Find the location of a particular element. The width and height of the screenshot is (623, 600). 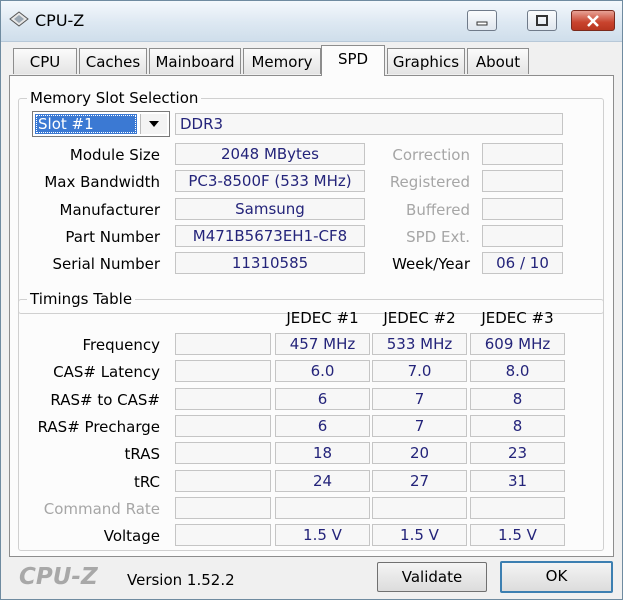

timing-value-cell: 533 MHz is located at coordinates (419, 344).